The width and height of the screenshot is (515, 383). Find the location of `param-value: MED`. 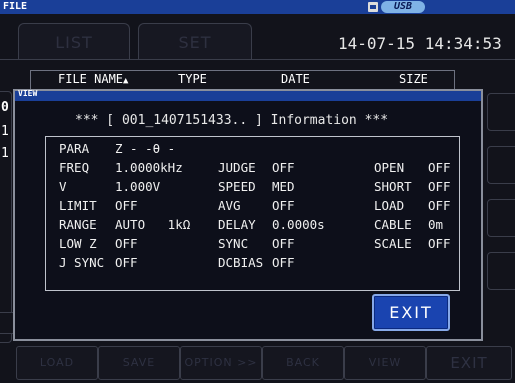

param-value: MED is located at coordinates (283, 186).